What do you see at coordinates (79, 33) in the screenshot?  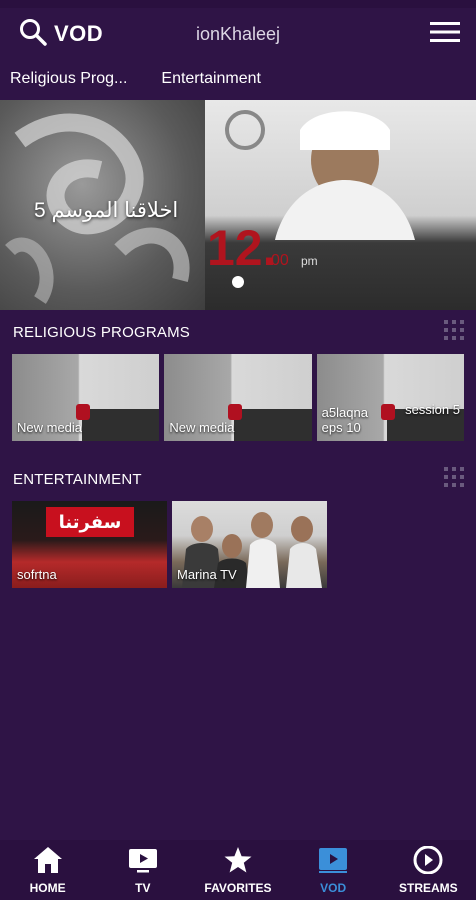 I see `section-title-vod: VOD` at bounding box center [79, 33].